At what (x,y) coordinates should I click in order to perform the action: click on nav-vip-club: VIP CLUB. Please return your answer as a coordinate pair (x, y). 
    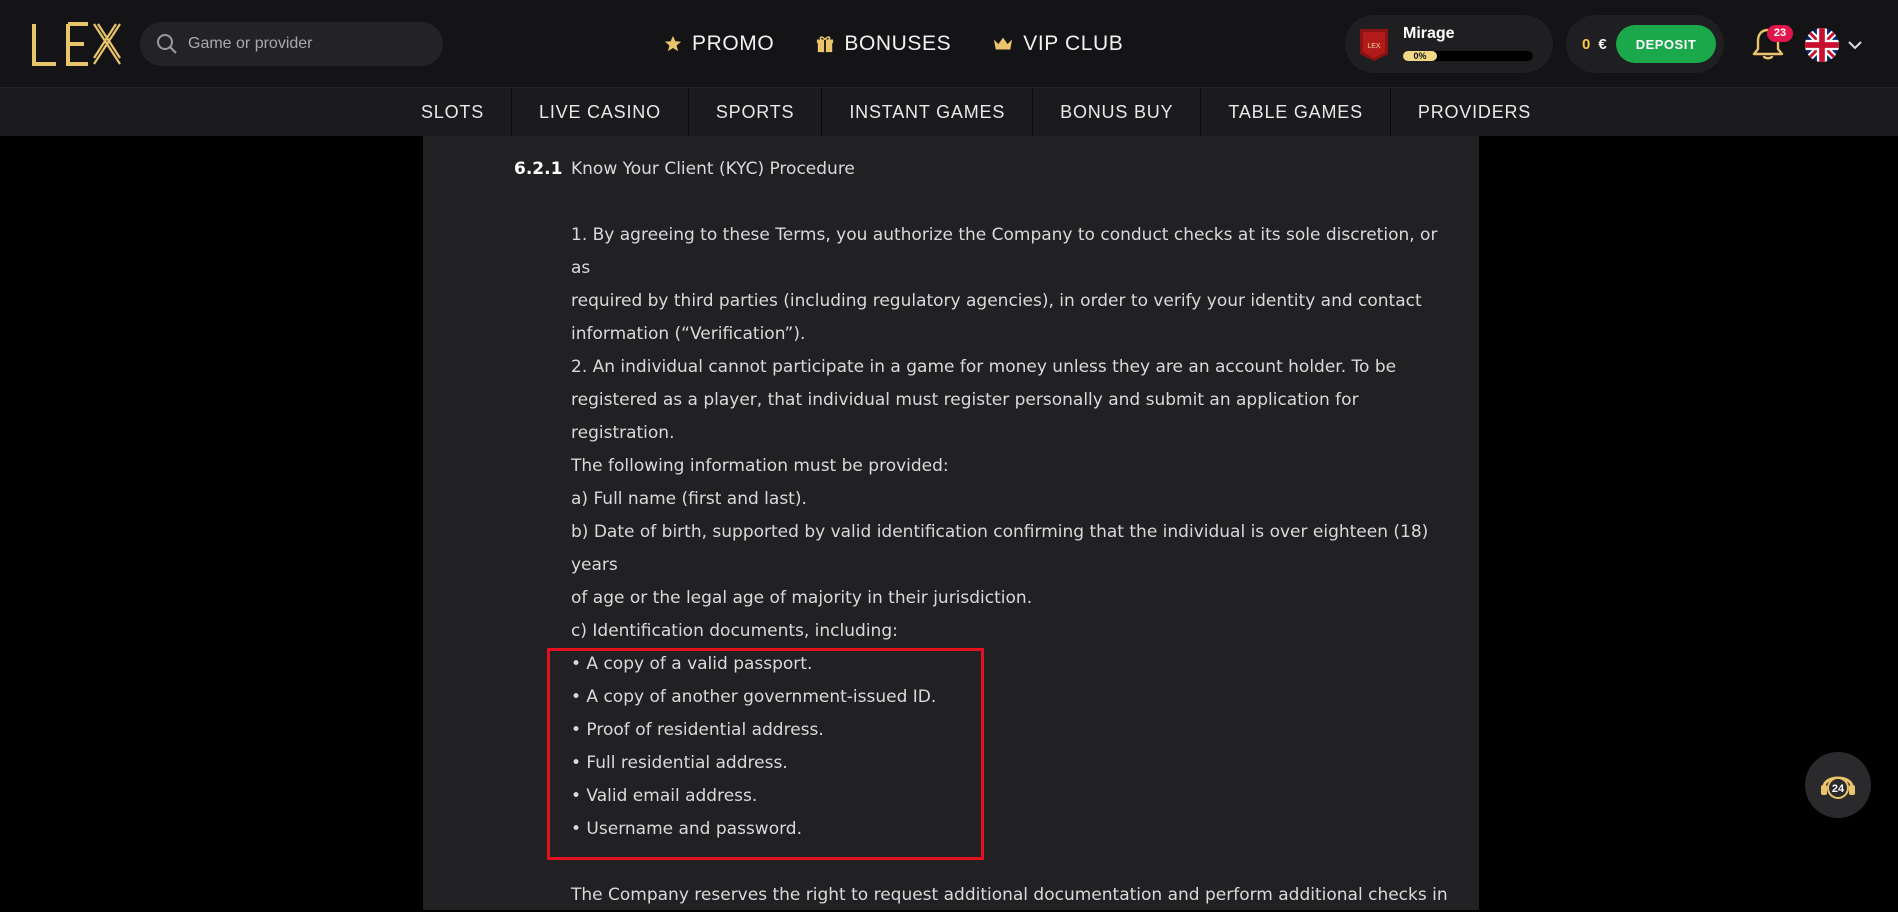
    Looking at the image, I should click on (1058, 44).